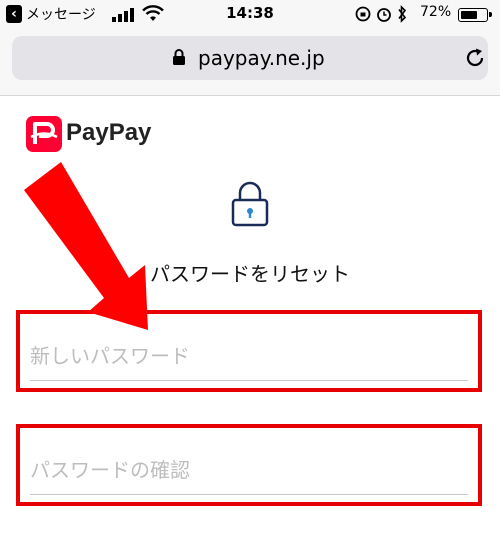 The height and width of the screenshot is (550, 500). I want to click on battery-fill, so click(469, 15).